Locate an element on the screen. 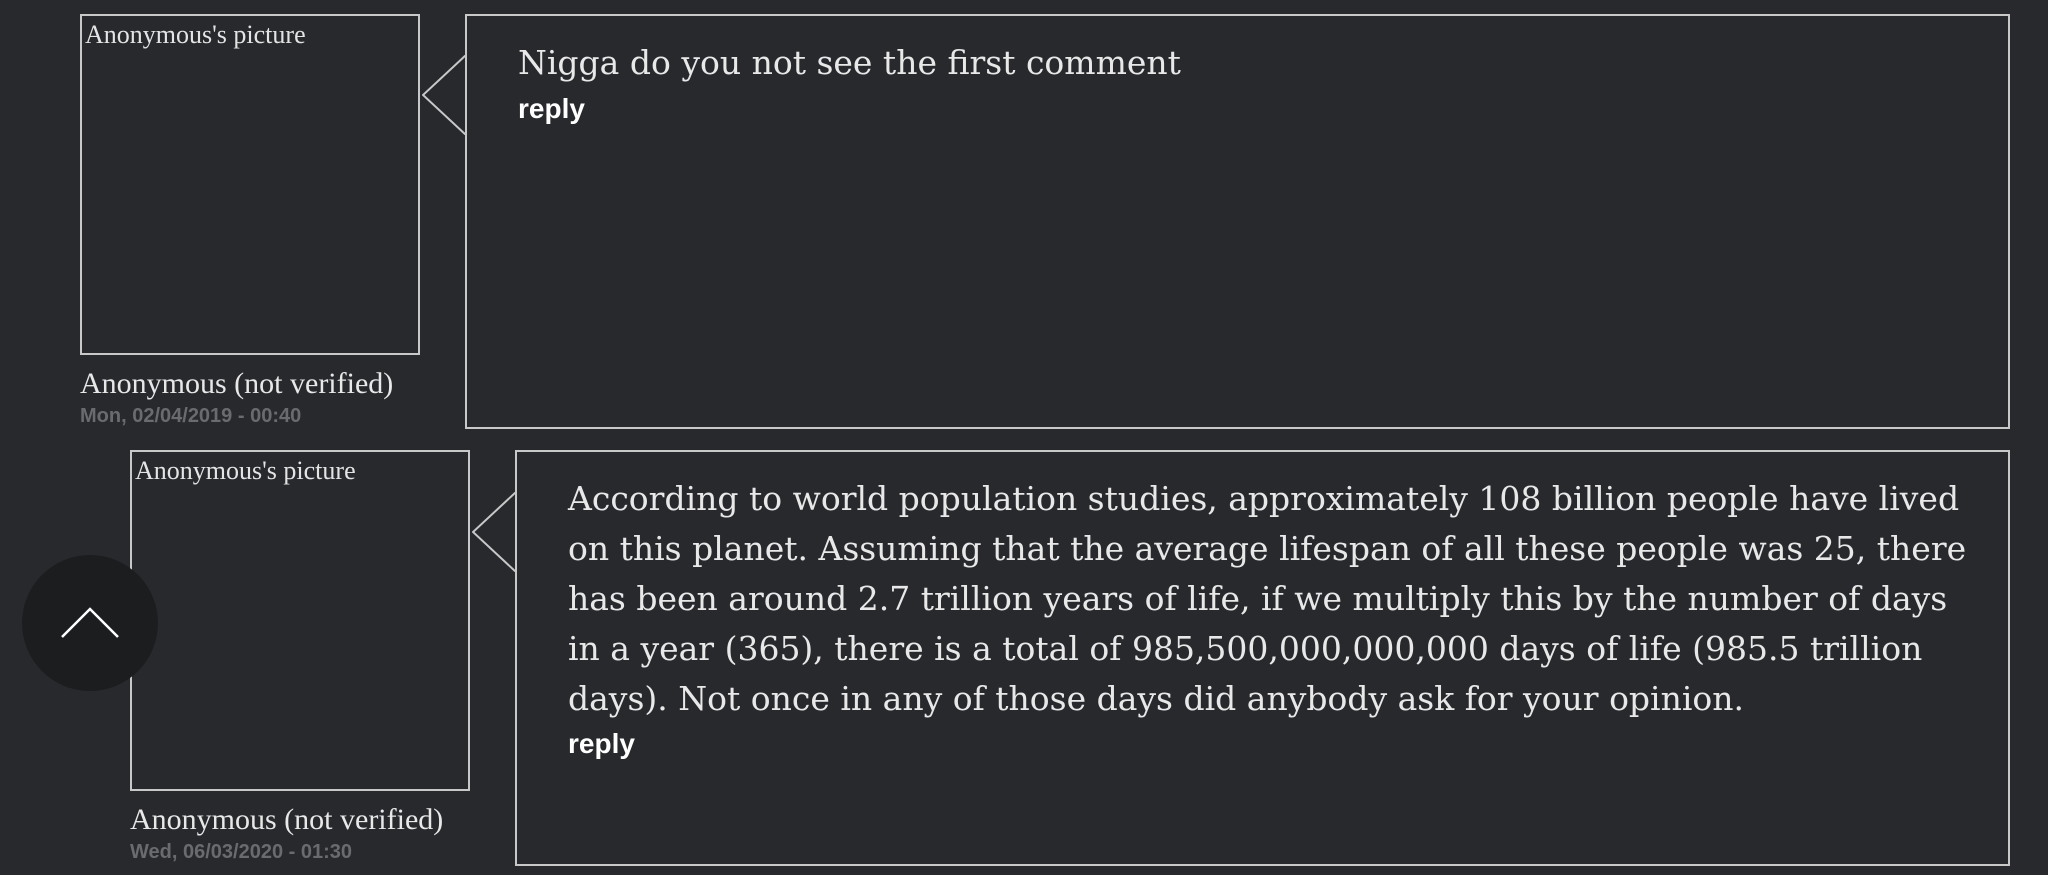 The image size is (2048, 875). chevron-up-icon is located at coordinates (90, 622).